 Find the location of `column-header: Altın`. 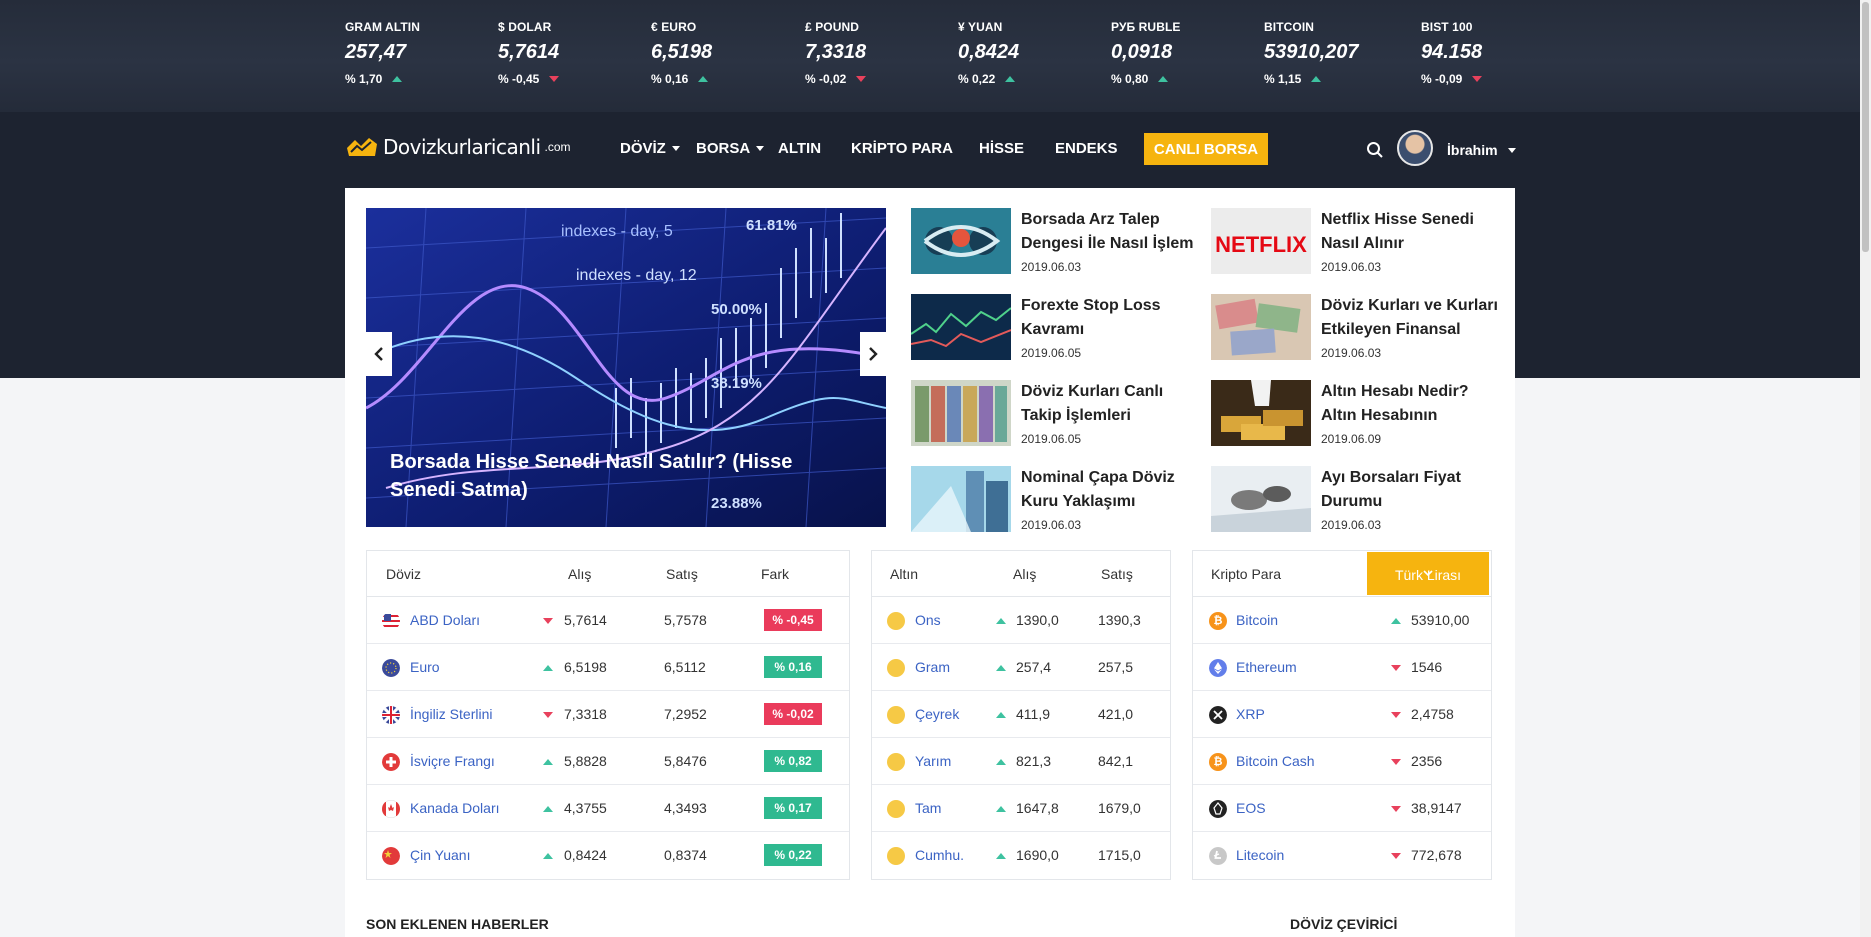

column-header: Altın is located at coordinates (904, 574).